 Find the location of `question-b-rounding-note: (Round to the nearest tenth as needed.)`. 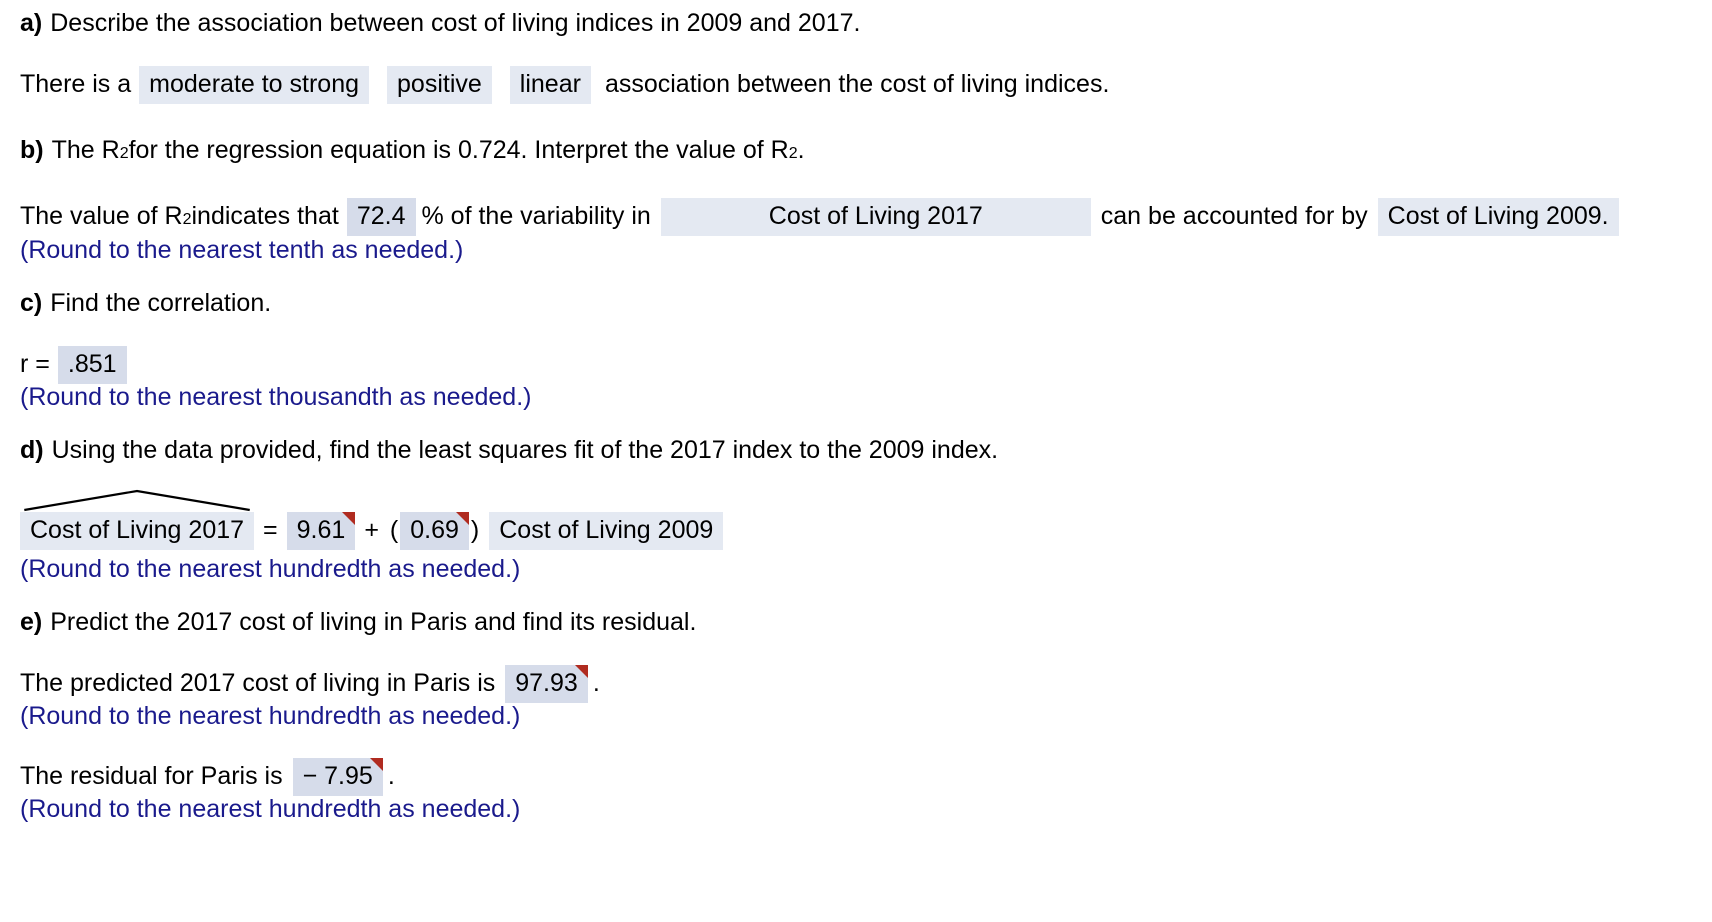

question-b-rounding-note: (Round to the nearest tenth as needed.) is located at coordinates (242, 250).